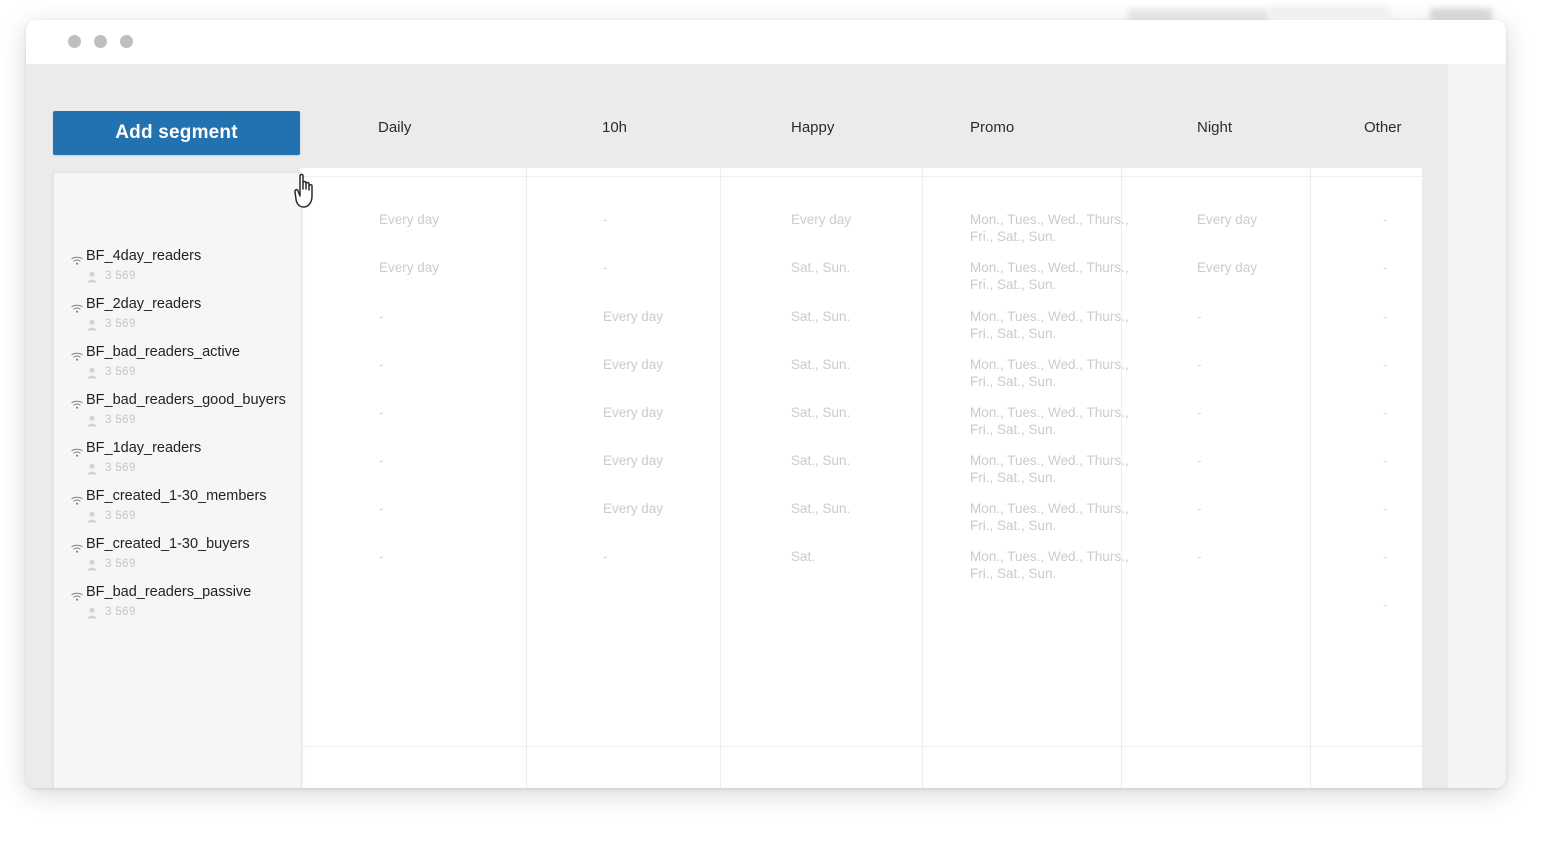  What do you see at coordinates (1330, 11) in the screenshot?
I see `background-artifact` at bounding box center [1330, 11].